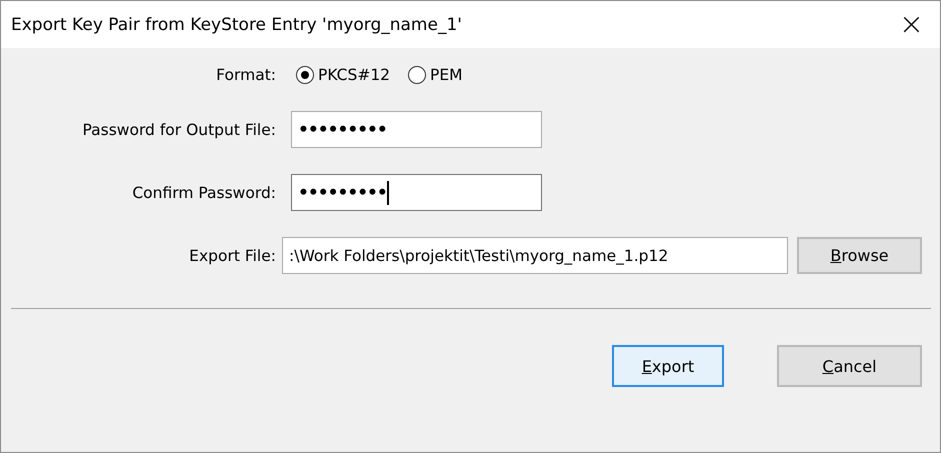  Describe the element at coordinates (435, 75) in the screenshot. I see `format-radio: PEM` at that location.